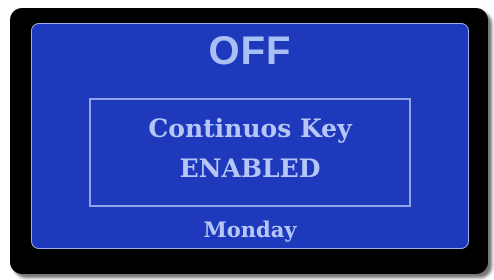 Image resolution: width=494 pixels, height=280 pixels. Describe the element at coordinates (250, 168) in the screenshot. I see `key-mode-state: ENABLED` at that location.